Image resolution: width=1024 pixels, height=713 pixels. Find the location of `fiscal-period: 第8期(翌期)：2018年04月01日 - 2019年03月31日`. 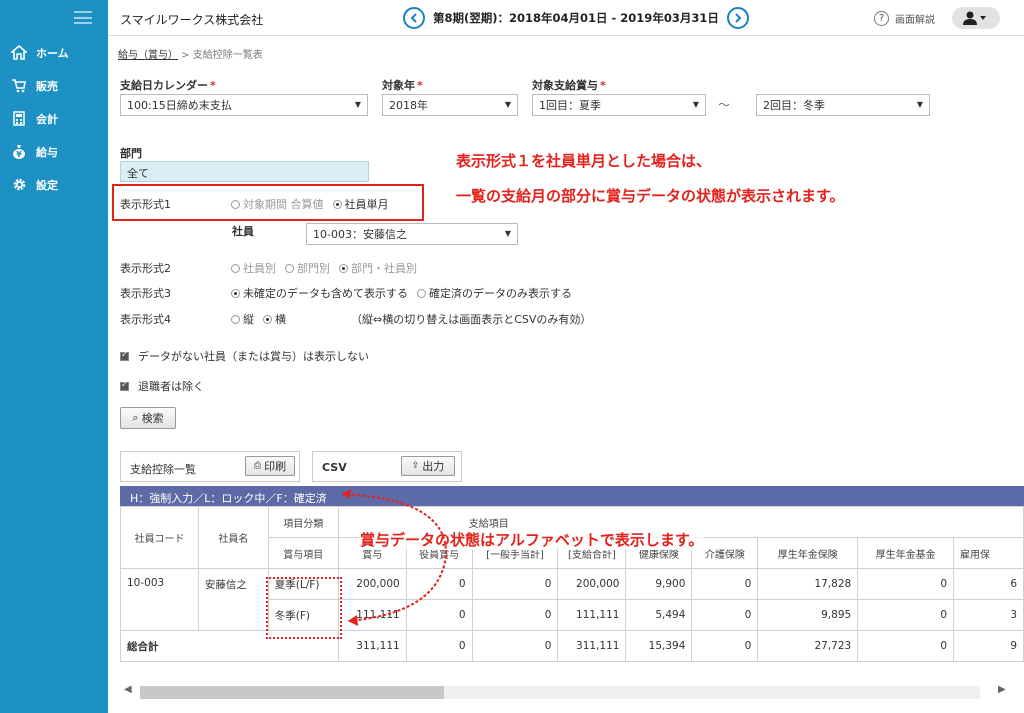

fiscal-period: 第8期(翌期)：2018年04月01日 - 2019年03月31日 is located at coordinates (576, 18).